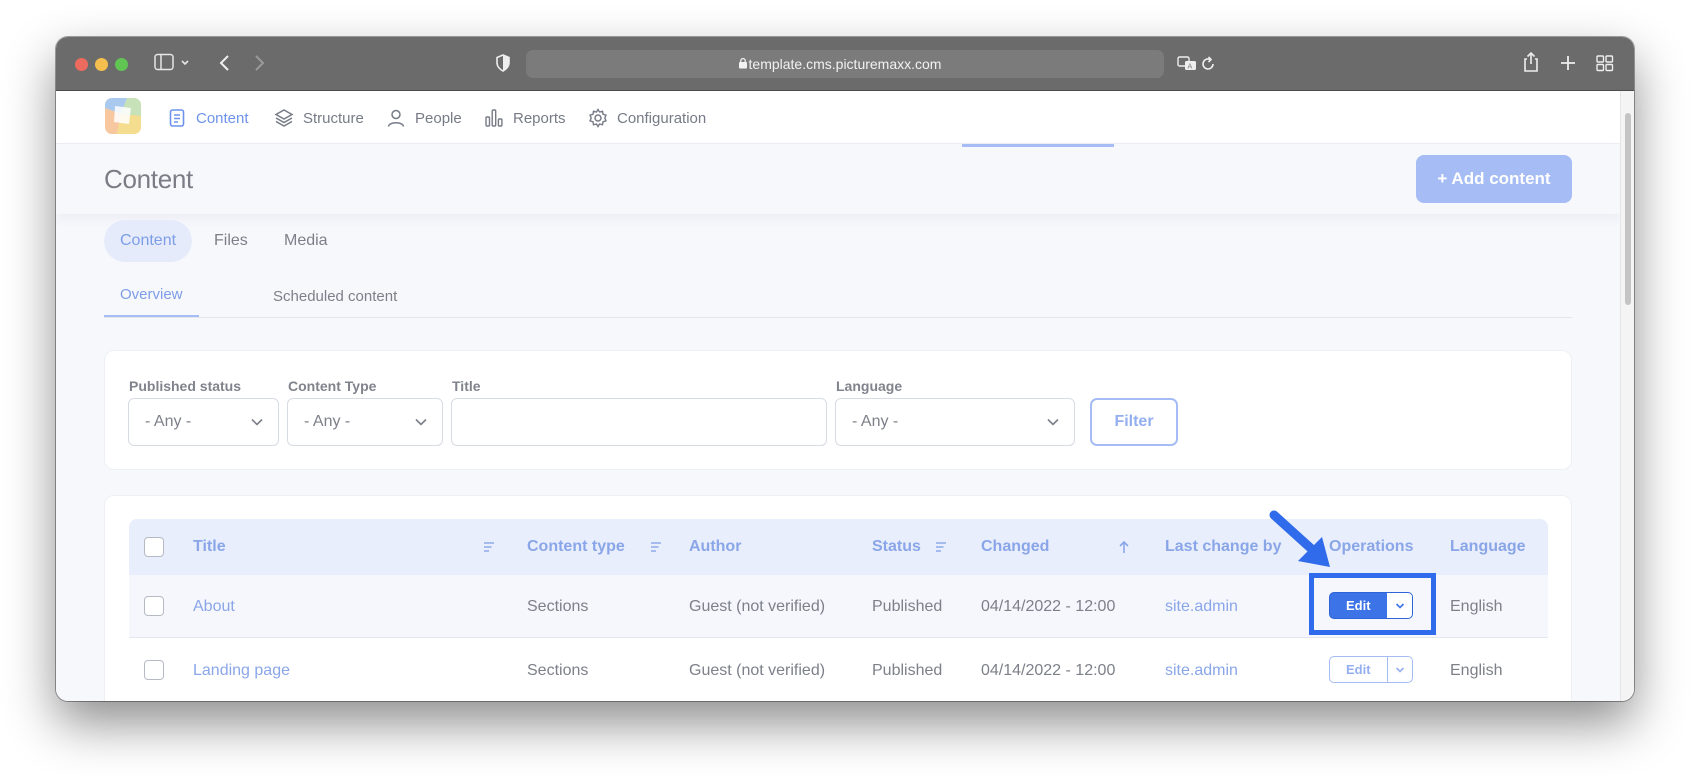  I want to click on language-filter-label: Language, so click(869, 386).